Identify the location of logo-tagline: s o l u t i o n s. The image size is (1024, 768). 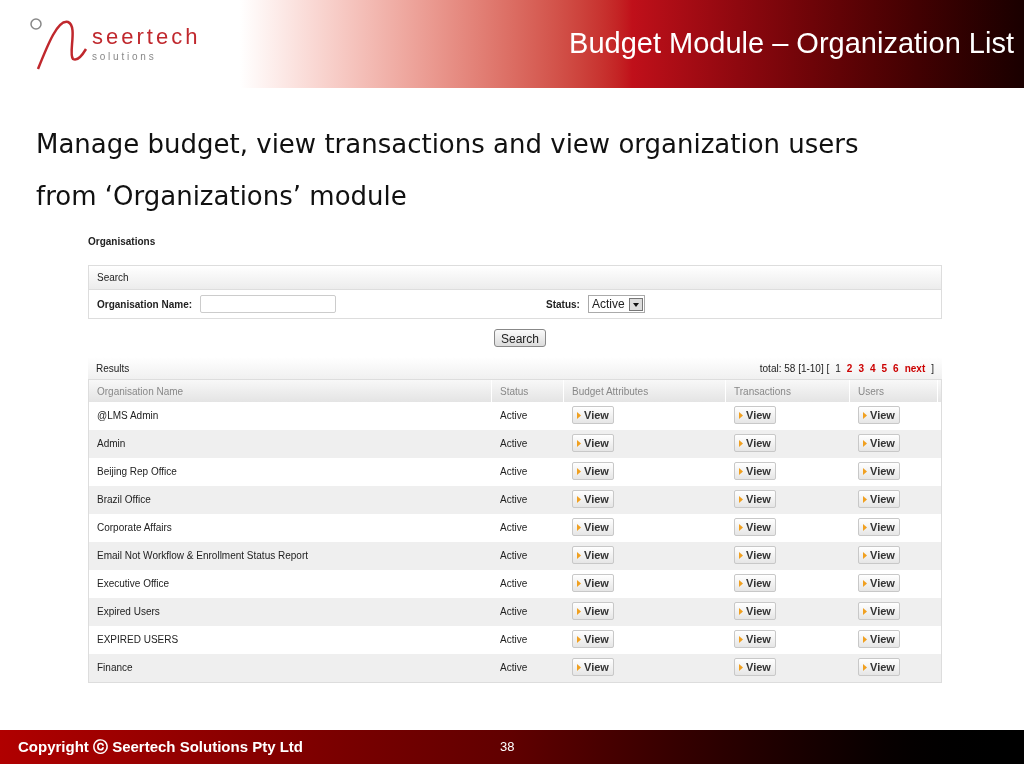
(123, 57).